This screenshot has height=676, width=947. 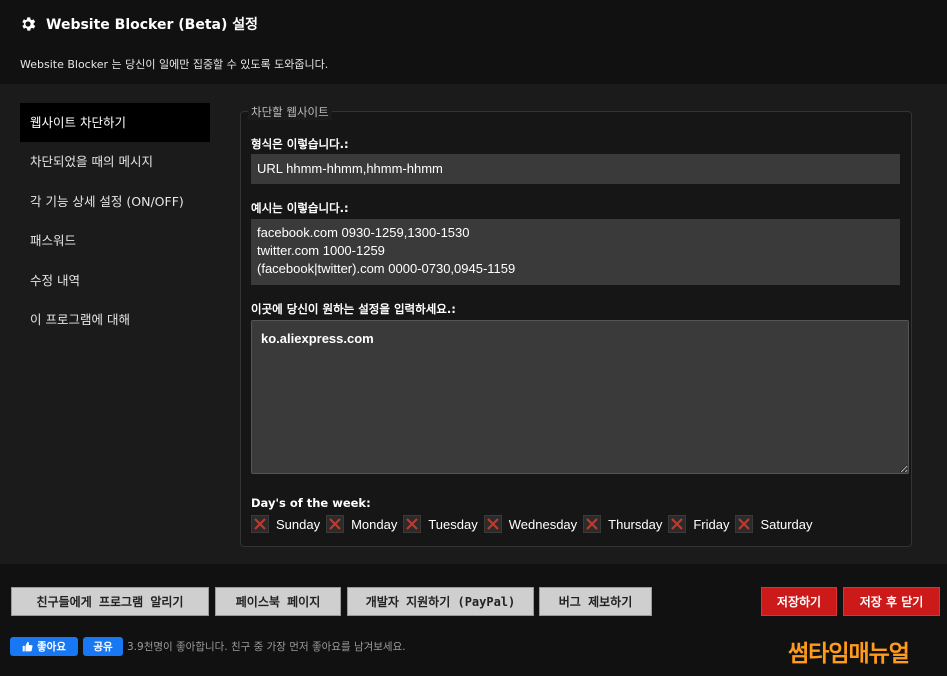 What do you see at coordinates (353, 309) in the screenshot?
I see `input-label: 이곳에 당신이 원하는 설정을 입력하세요.:` at bounding box center [353, 309].